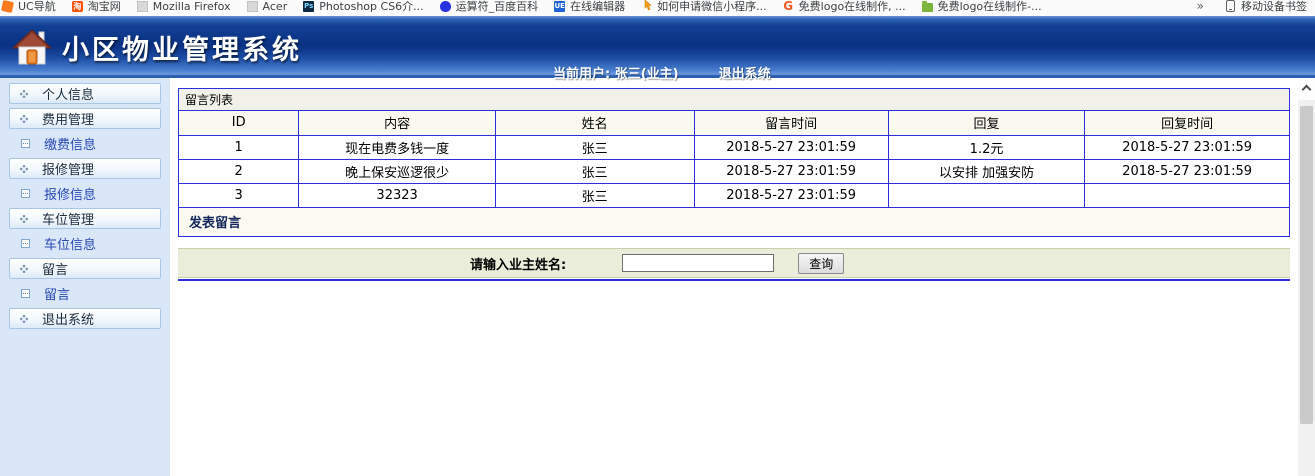 The width and height of the screenshot is (1315, 476). I want to click on sidebar-item-label: 个人信息, so click(68, 95).